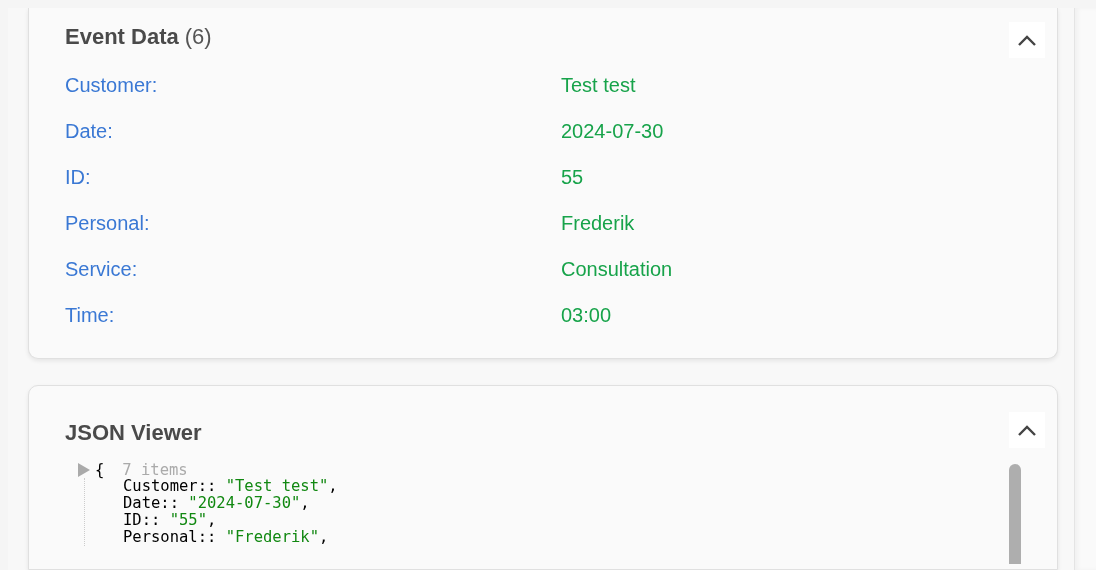 The height and width of the screenshot is (570, 1096). I want to click on field-label: Service:, so click(102, 269).